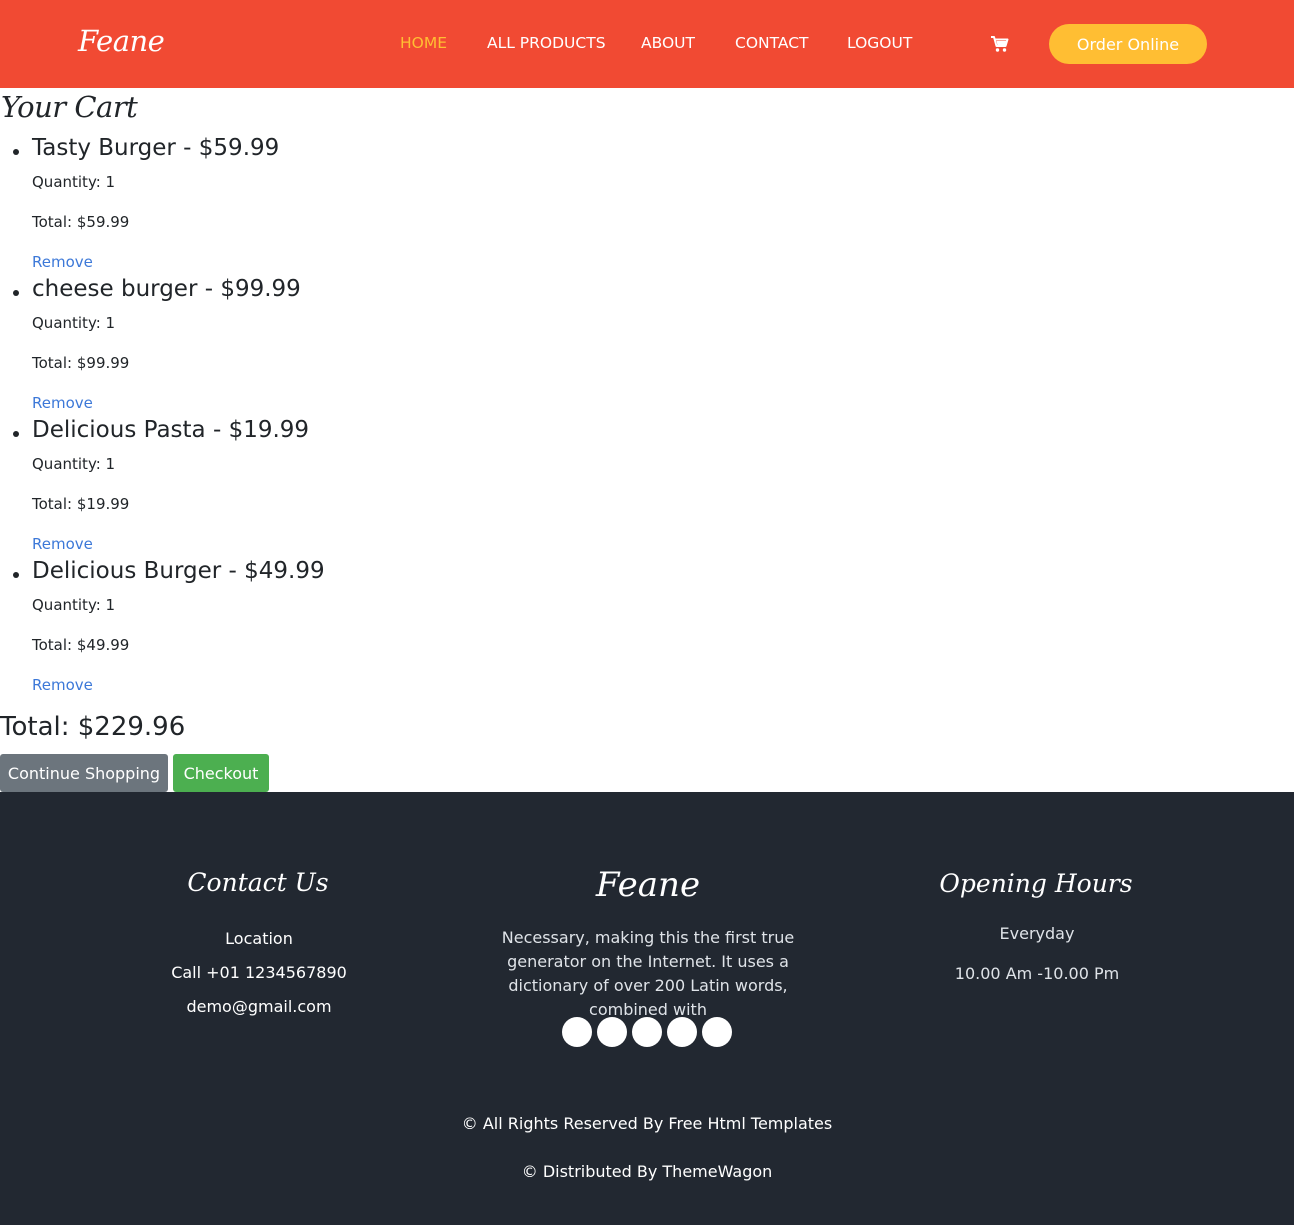  I want to click on item-name: Delicious Burger - $49.99, so click(178, 571).